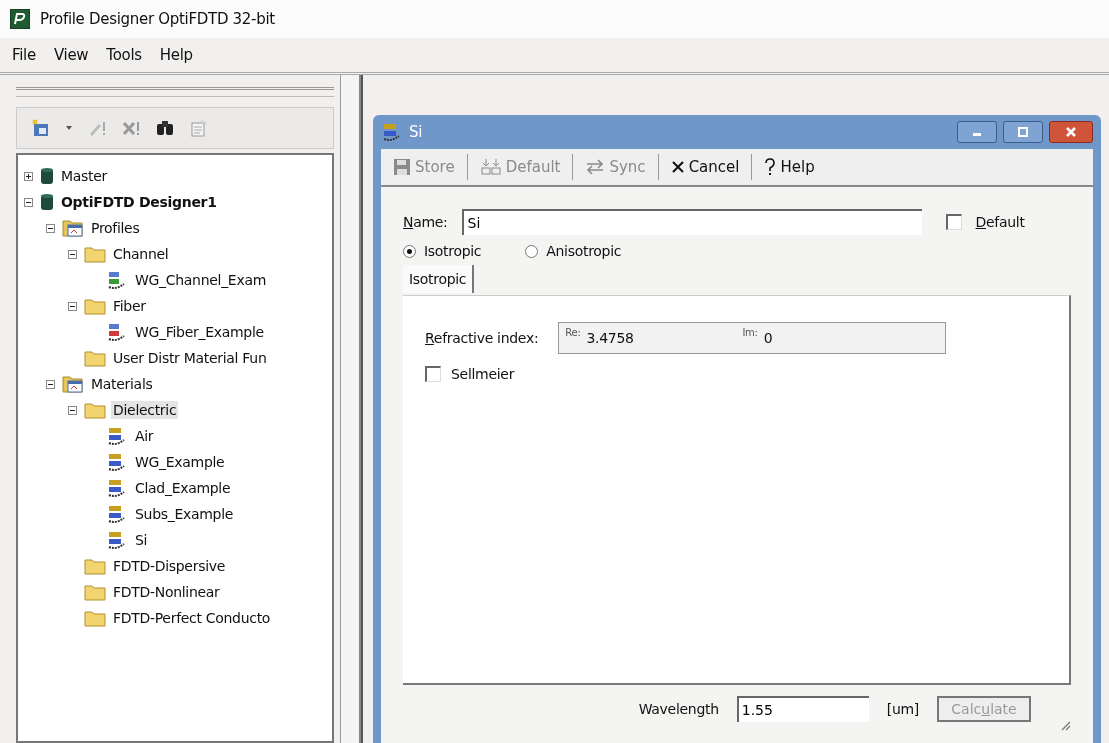 Image resolution: width=1109 pixels, height=743 pixels. Describe the element at coordinates (145, 410) in the screenshot. I see `tree-item: Dielectric` at that location.